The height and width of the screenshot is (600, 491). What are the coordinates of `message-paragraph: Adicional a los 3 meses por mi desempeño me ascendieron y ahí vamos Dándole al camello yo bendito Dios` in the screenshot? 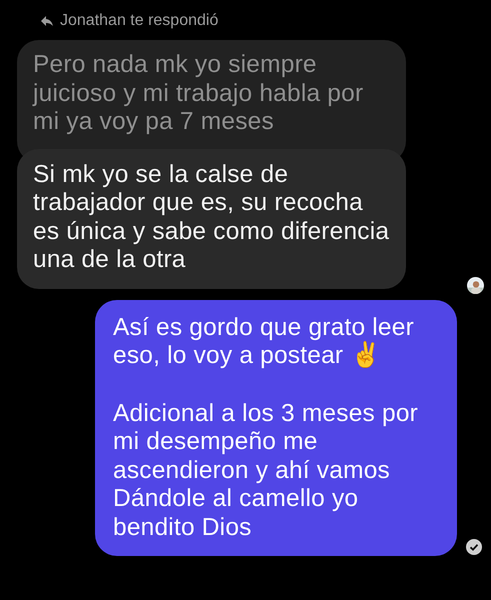 It's located at (266, 471).